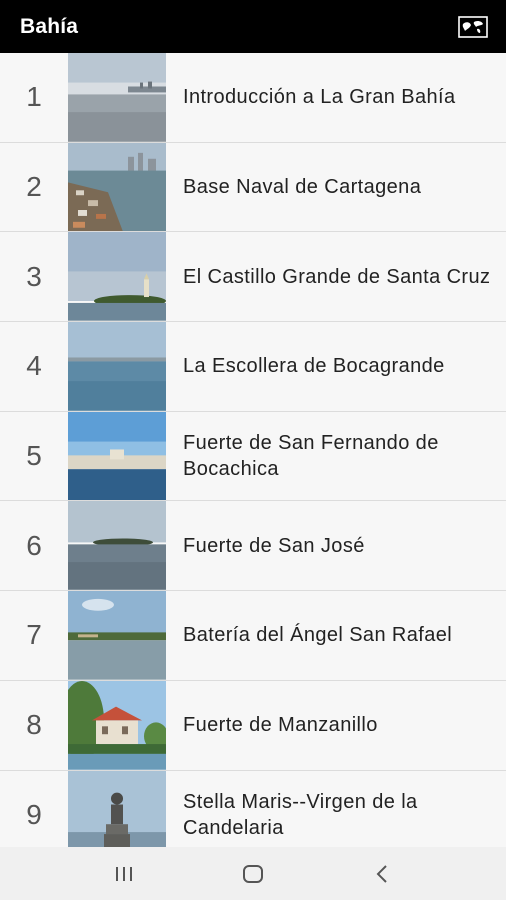 The height and width of the screenshot is (900, 506). I want to click on list-item: 5 Fuerte de San Fernando de Bocachica, so click(253, 456).